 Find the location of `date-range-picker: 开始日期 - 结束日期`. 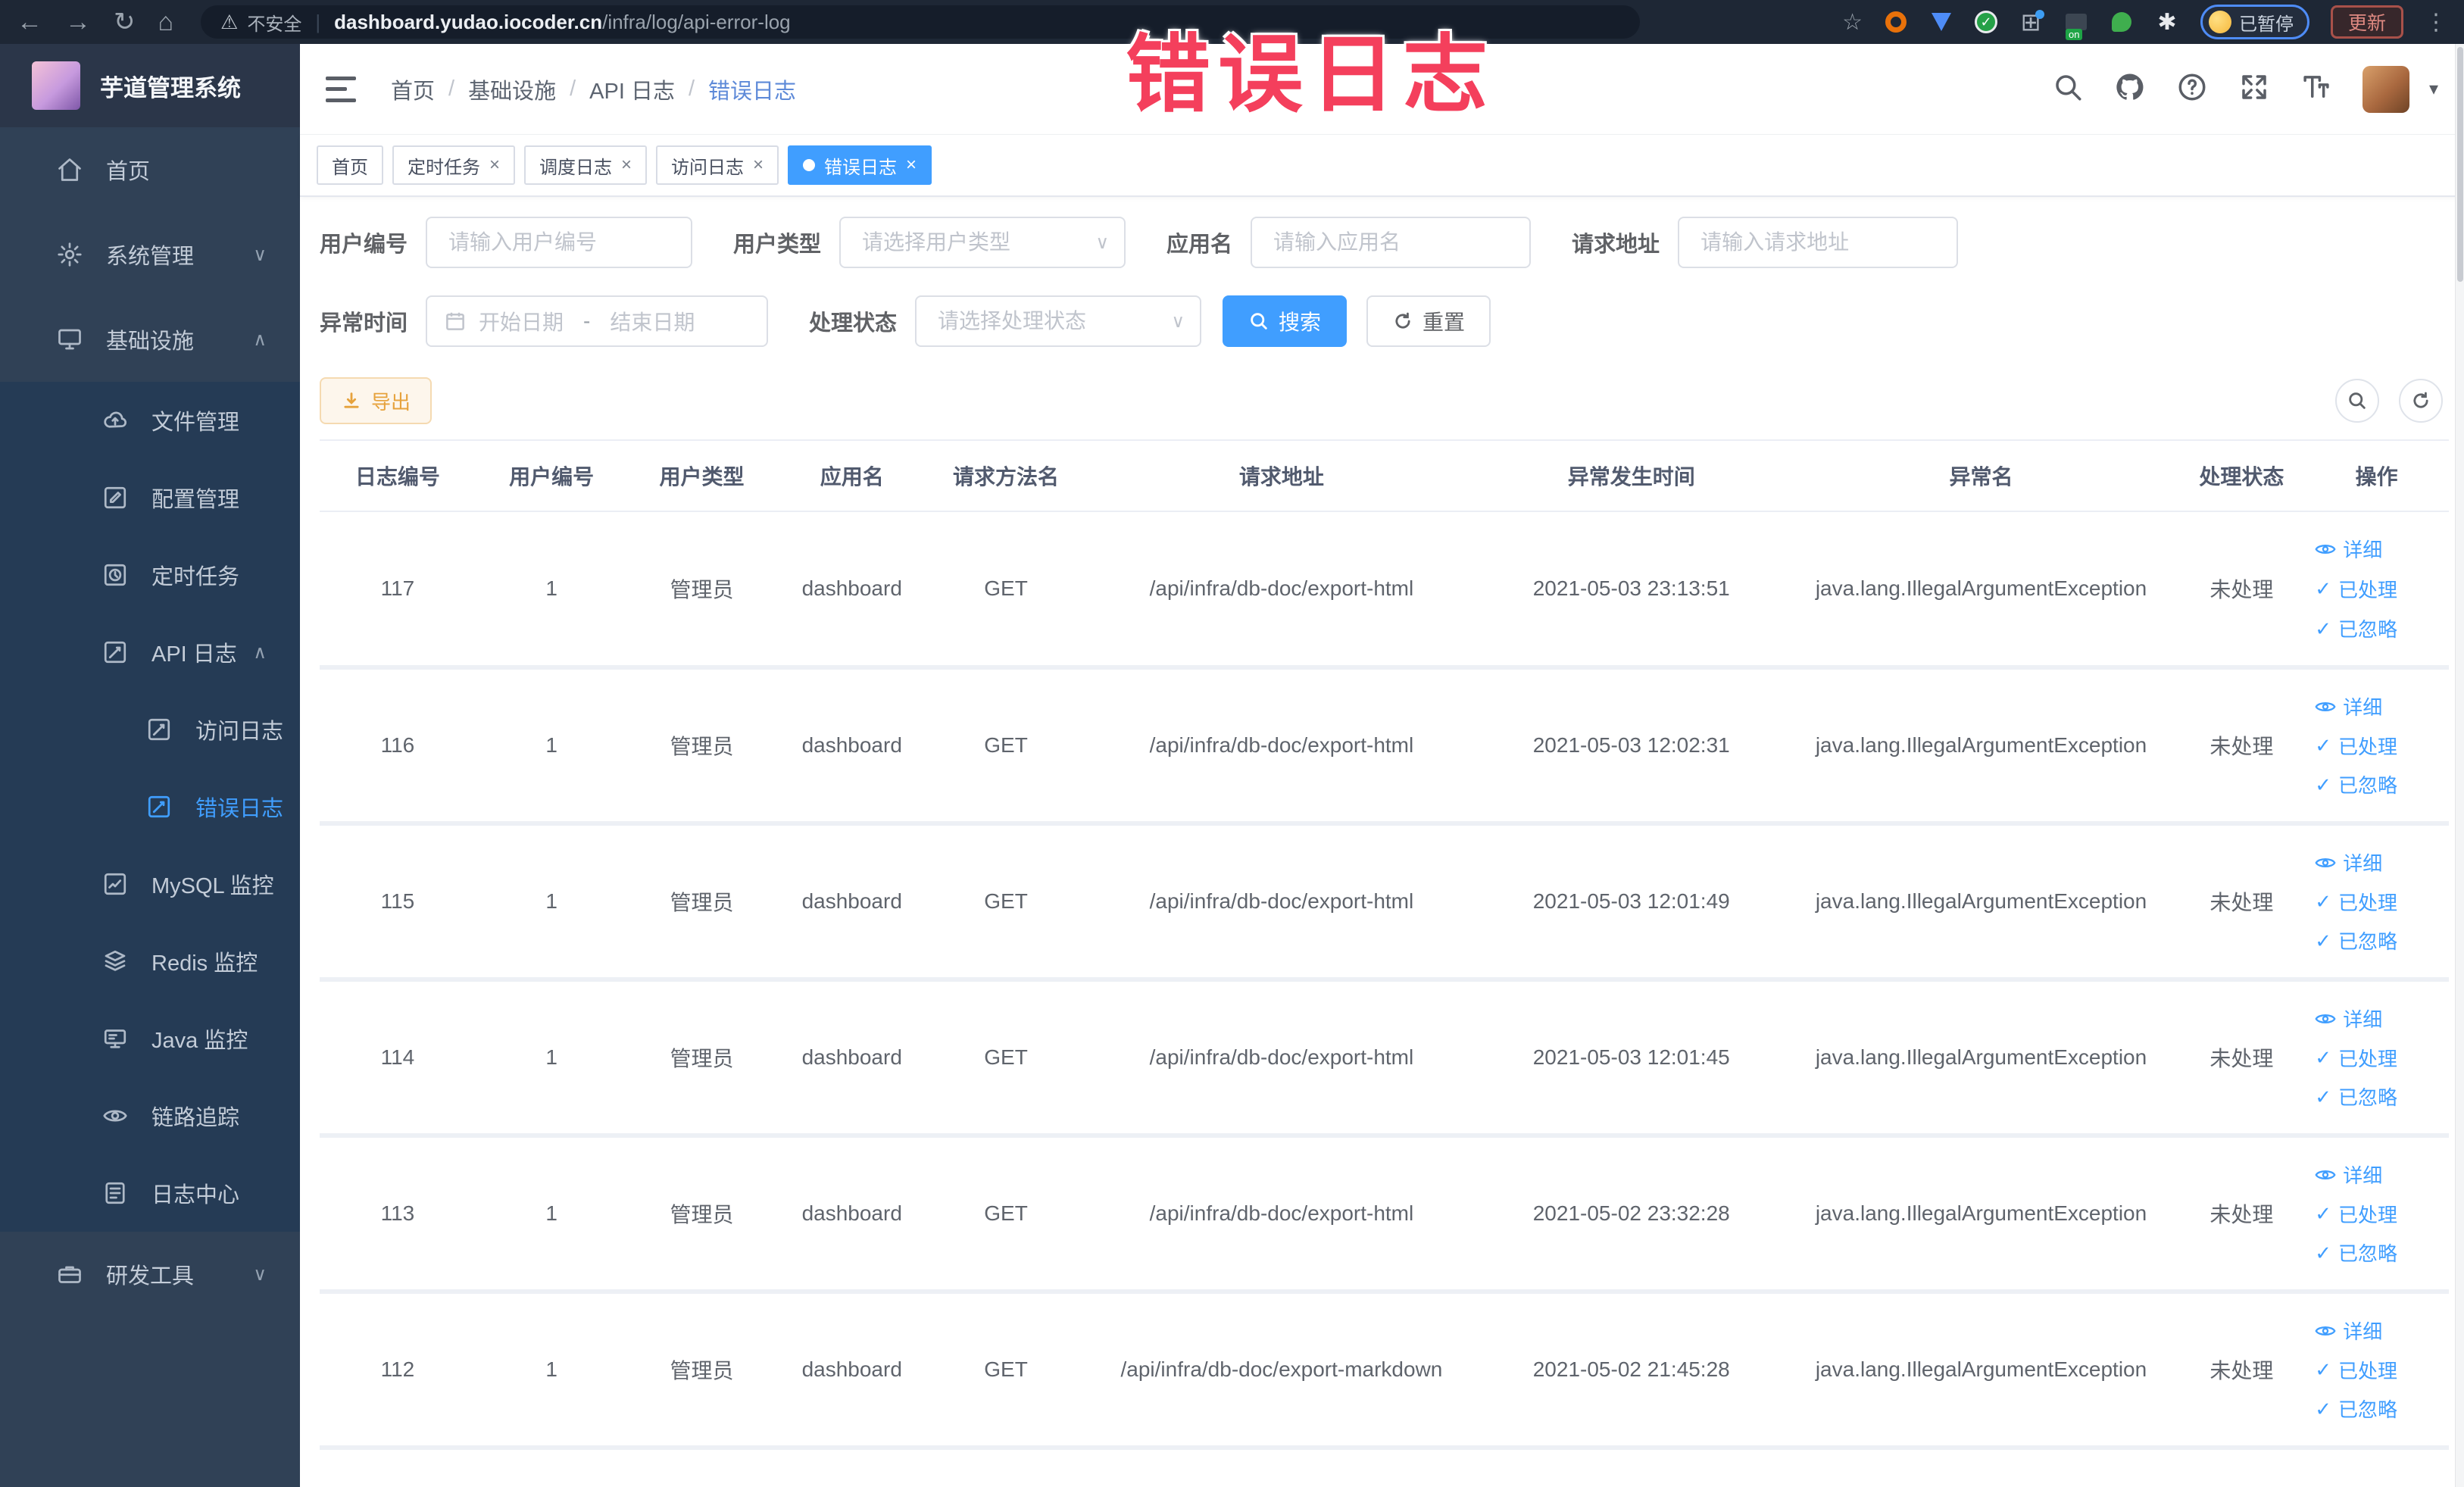

date-range-picker: 开始日期 - 结束日期 is located at coordinates (597, 321).